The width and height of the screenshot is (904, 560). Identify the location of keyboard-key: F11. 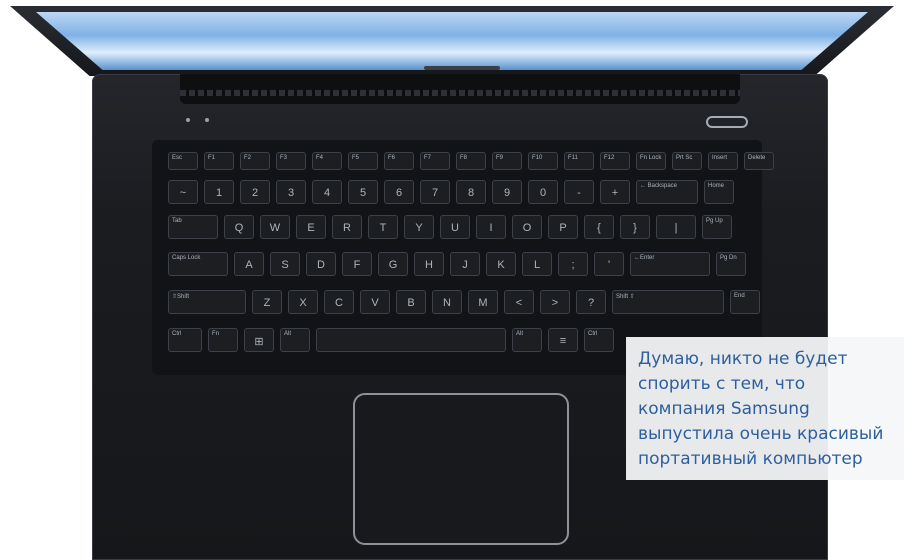
(579, 161).